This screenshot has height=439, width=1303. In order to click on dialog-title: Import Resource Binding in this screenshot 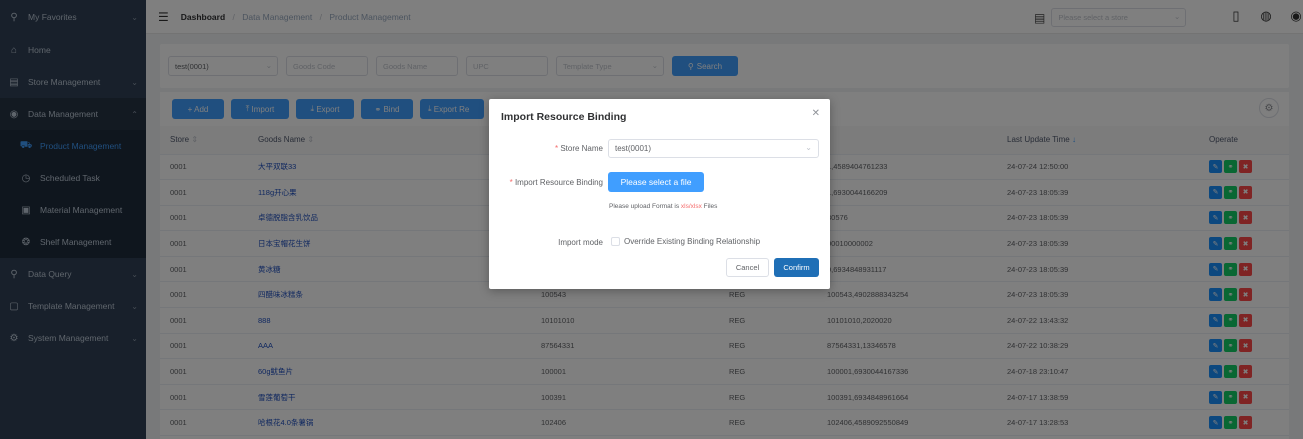, I will do `click(564, 117)`.